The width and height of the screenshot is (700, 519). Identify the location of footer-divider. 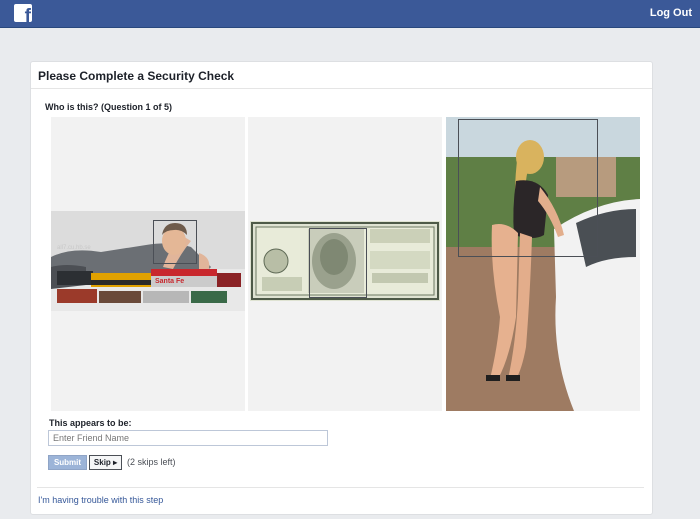
(340, 487).